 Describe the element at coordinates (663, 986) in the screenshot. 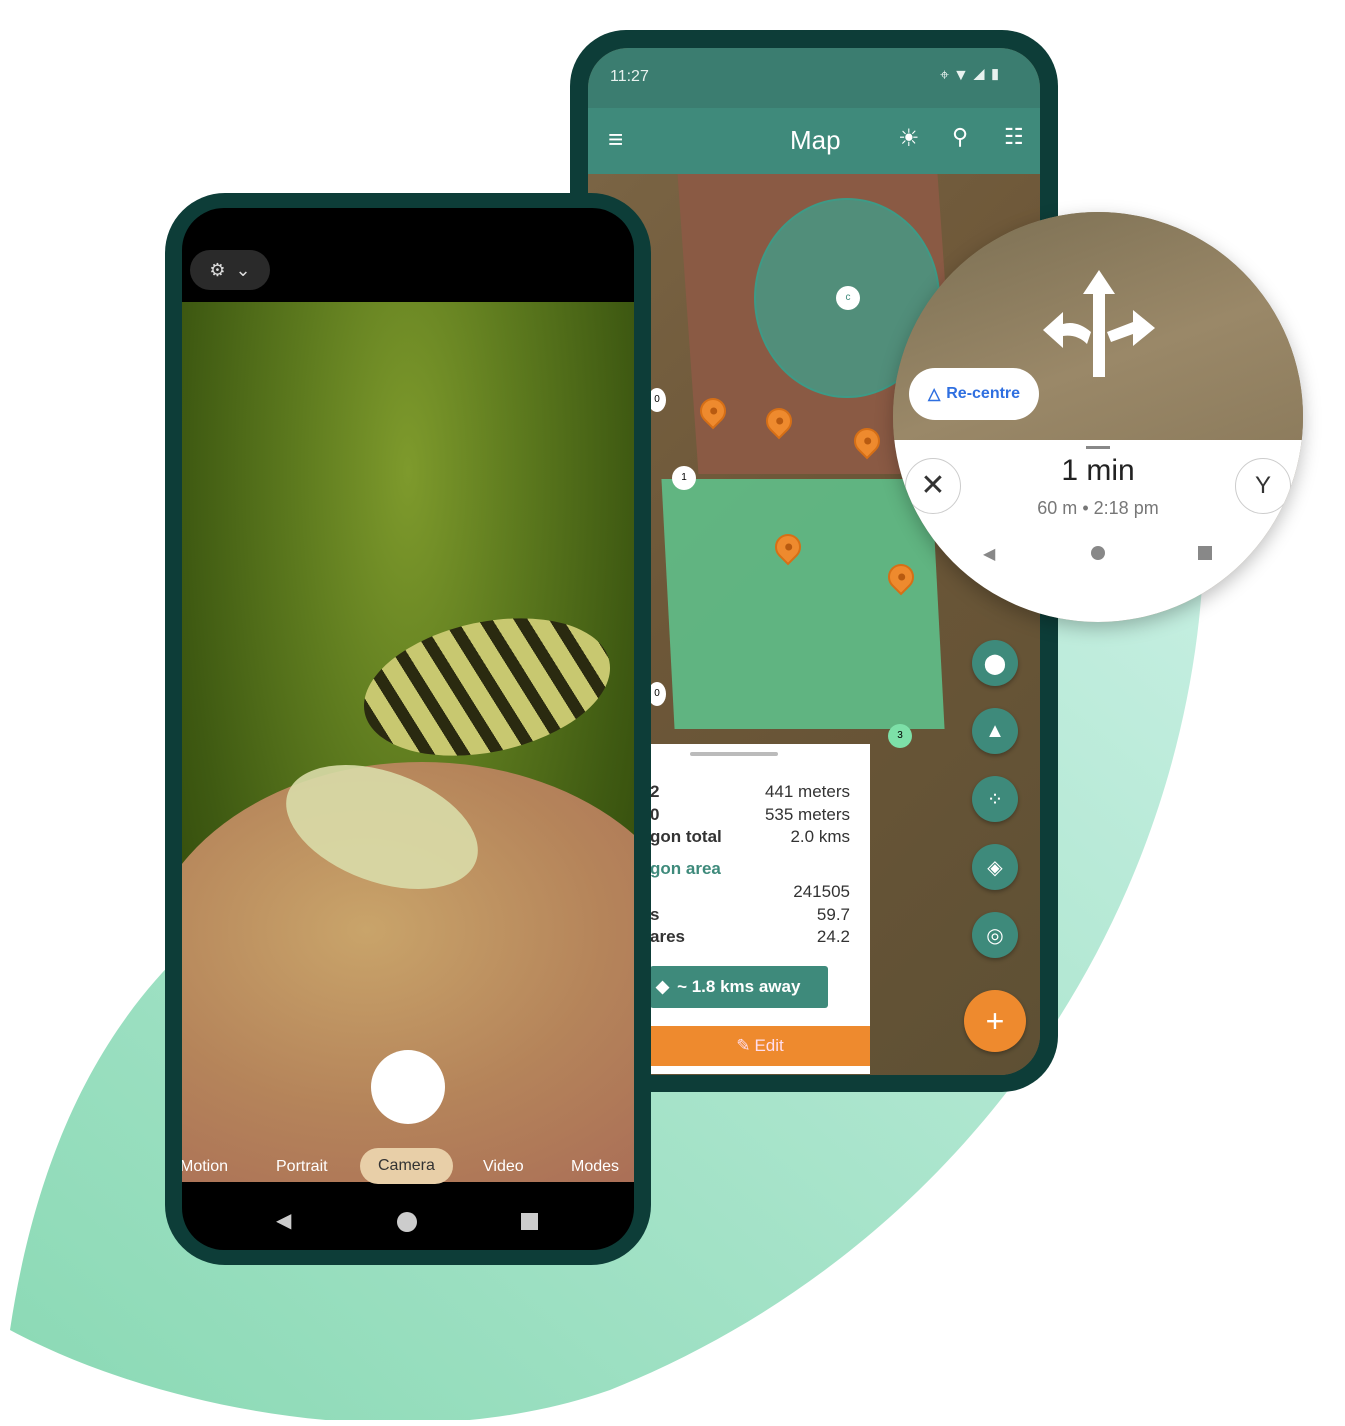

I see `directions-icon: ◆` at that location.